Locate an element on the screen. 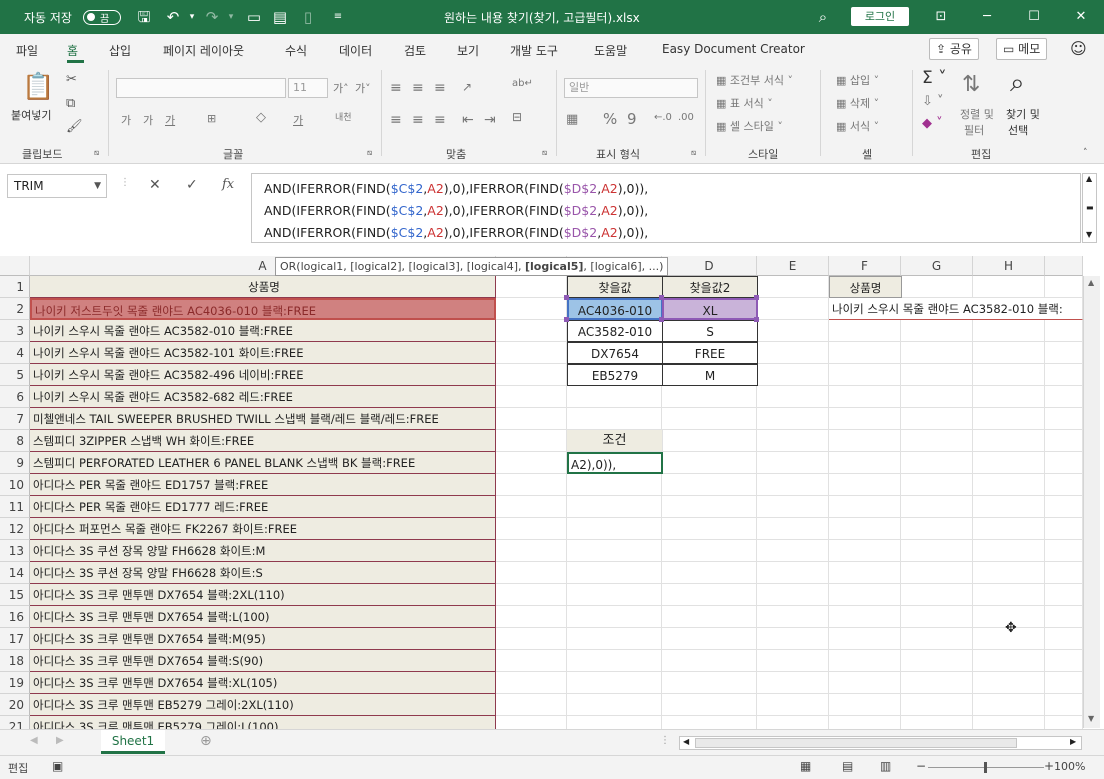 Image resolution: width=1104 pixels, height=779 pixels. lookup-header-c: 찾을값 is located at coordinates (615, 287).